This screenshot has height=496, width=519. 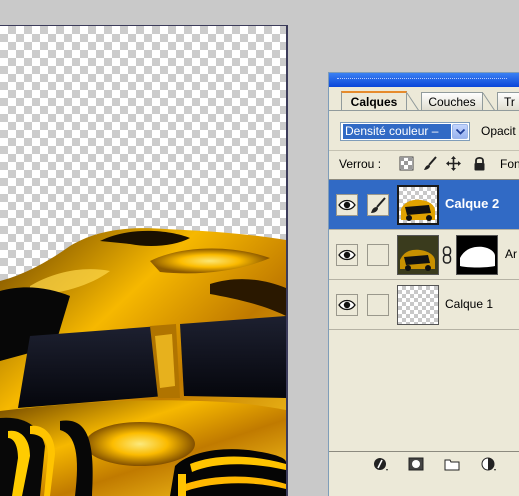 I want to click on brush-icon, so click(x=378, y=205).